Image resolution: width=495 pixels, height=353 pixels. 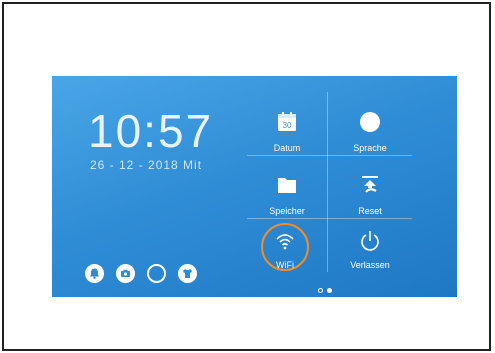 What do you see at coordinates (285, 265) in the screenshot?
I see `tile-wifi-label: WiFi` at bounding box center [285, 265].